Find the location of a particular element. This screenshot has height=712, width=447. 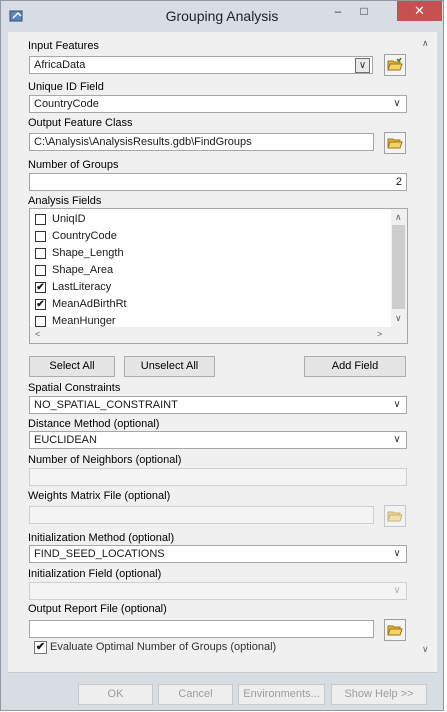

analysis-field-item: ✔ MeanAdBirthRt is located at coordinates (213, 305).